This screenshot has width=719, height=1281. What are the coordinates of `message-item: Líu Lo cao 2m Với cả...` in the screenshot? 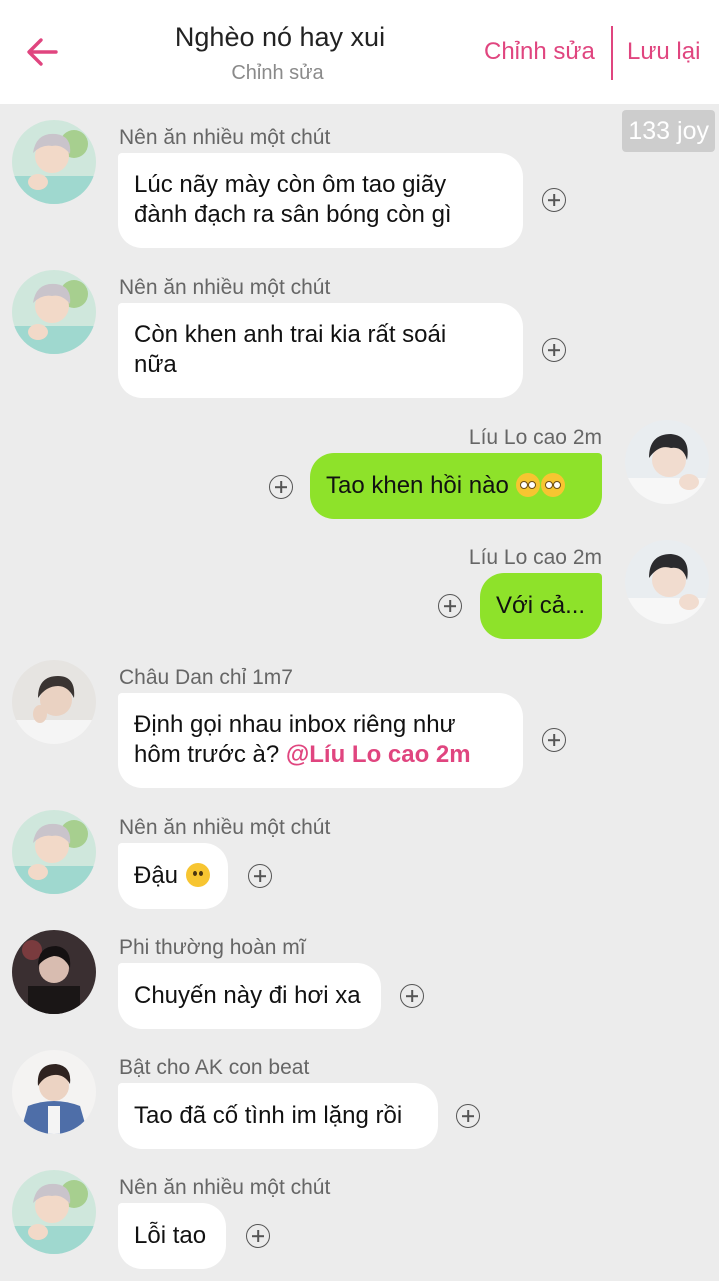 It's located at (359, 595).